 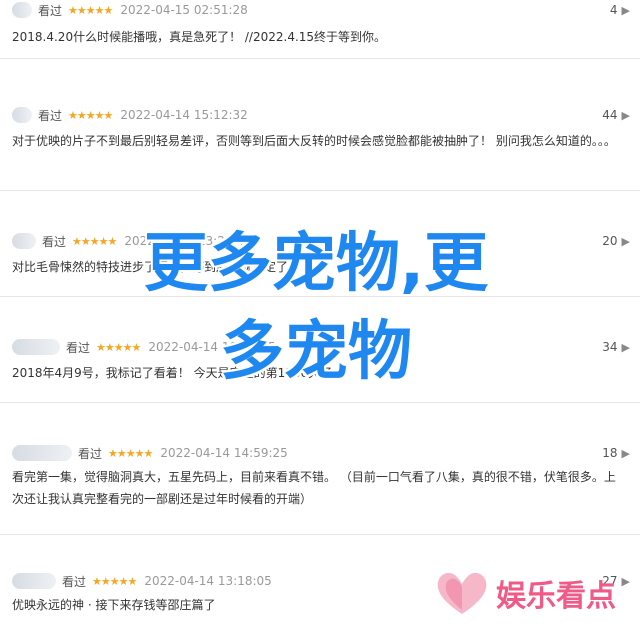 I want to click on comment-meta: 看过 ★★★★★ 2022-04-14 14:59:25, so click(x=150, y=453).